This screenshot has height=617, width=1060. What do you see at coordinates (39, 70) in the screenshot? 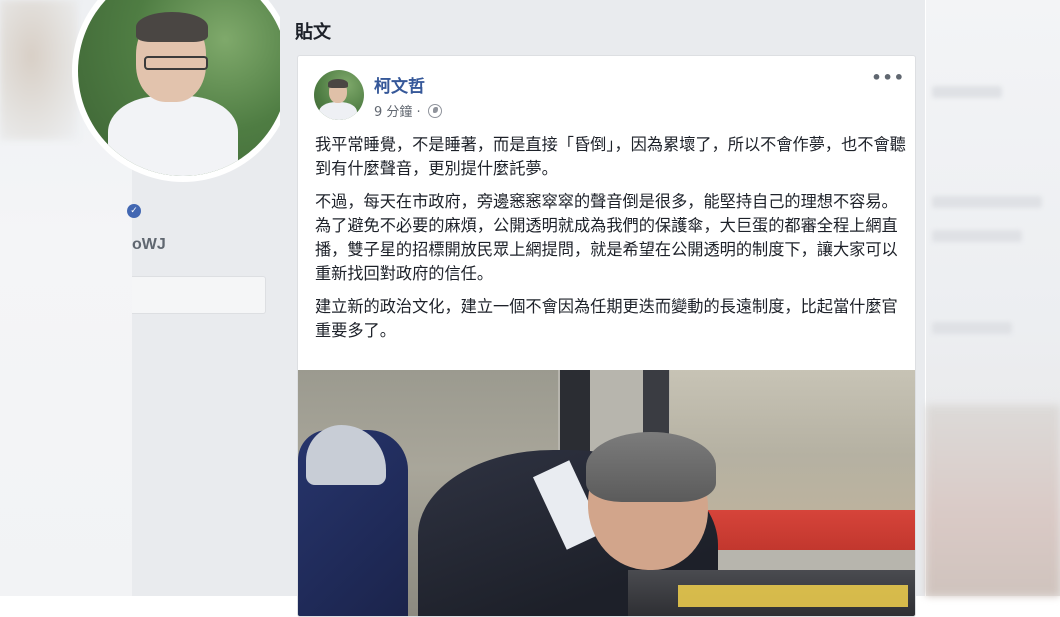
I see `blurred-background` at bounding box center [39, 70].